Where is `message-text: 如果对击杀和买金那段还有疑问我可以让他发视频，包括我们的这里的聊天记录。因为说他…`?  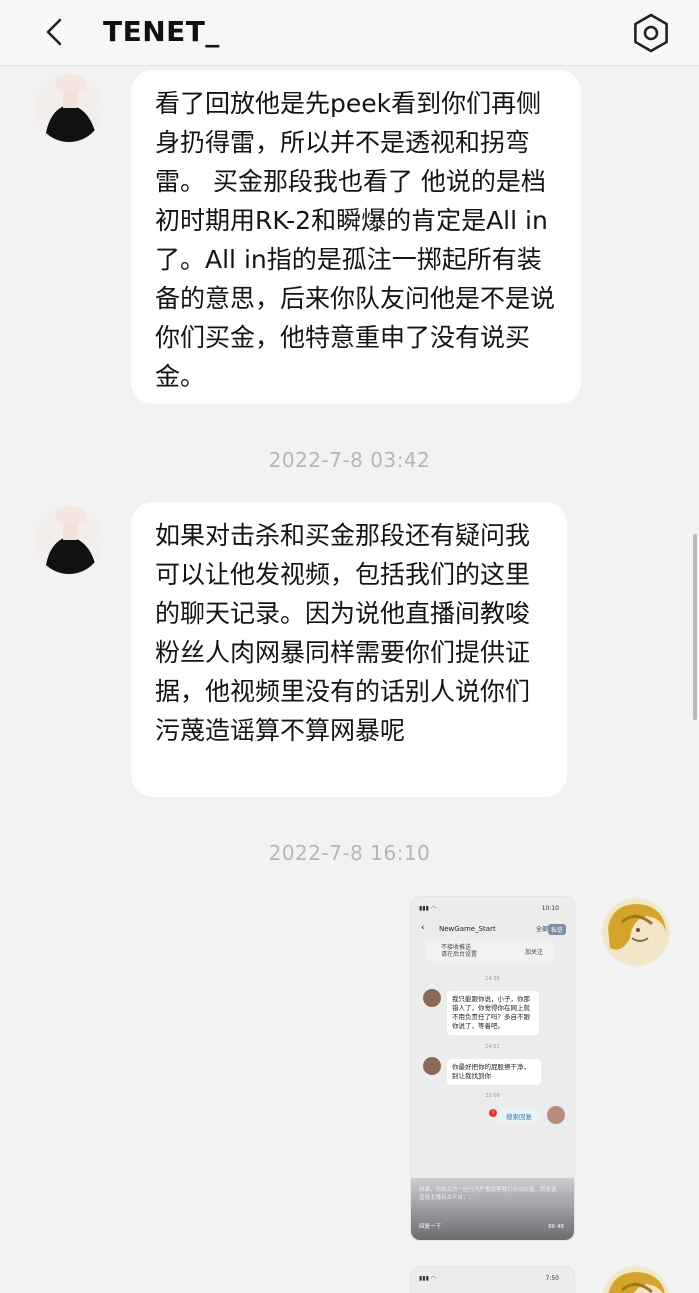
message-text: 如果对击杀和买金那段还有疑问我可以让他发视频，包括我们的这里的聊天记录。因为说他… is located at coordinates (343, 633).